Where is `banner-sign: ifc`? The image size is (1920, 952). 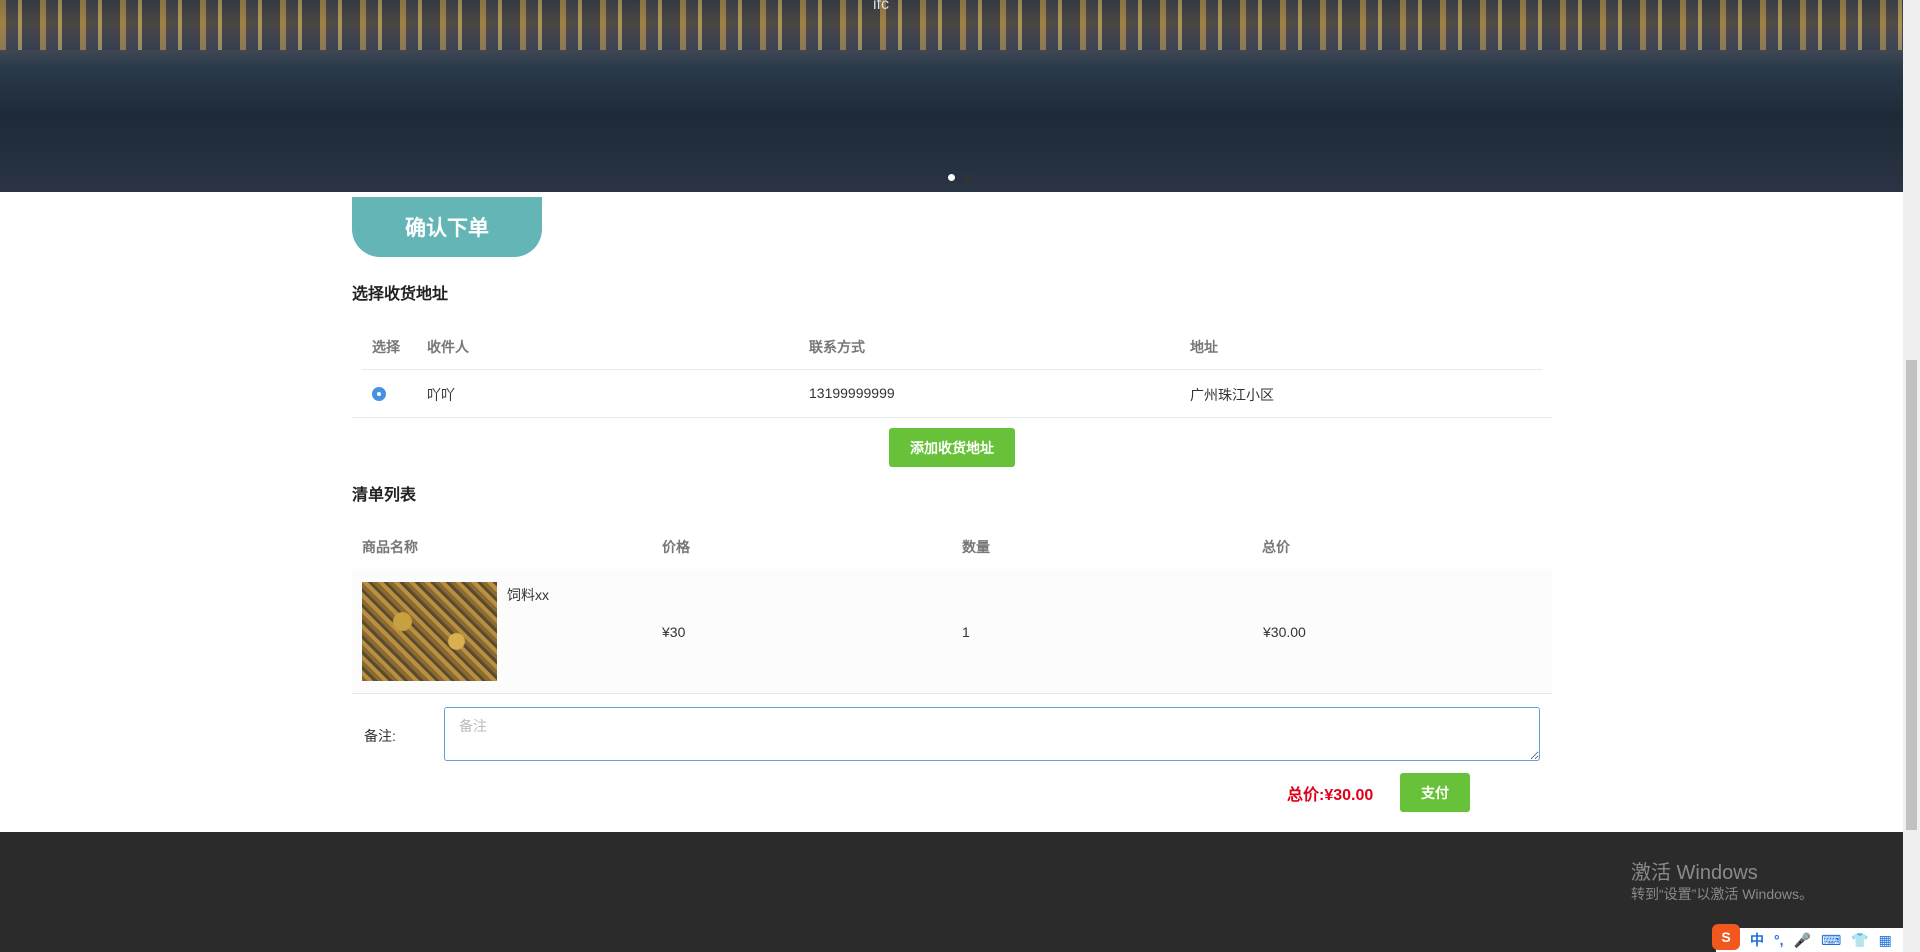
banner-sign: ifc is located at coordinates (881, 6).